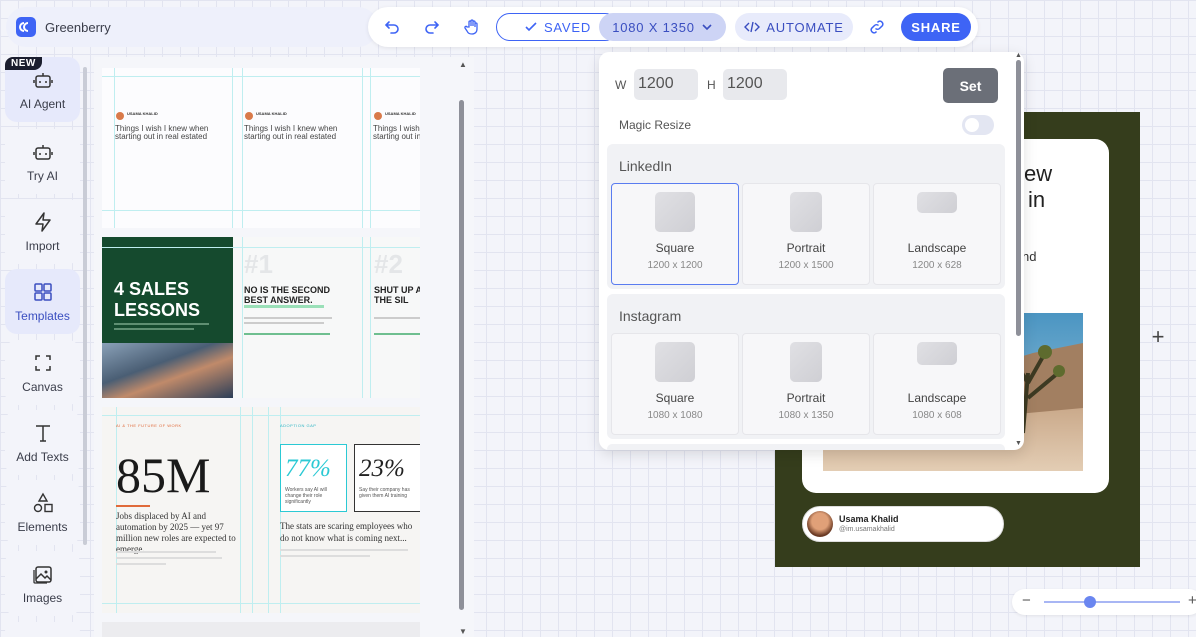  What do you see at coordinates (805, 27) in the screenshot?
I see `automate-label: AUTOMATE` at bounding box center [805, 27].